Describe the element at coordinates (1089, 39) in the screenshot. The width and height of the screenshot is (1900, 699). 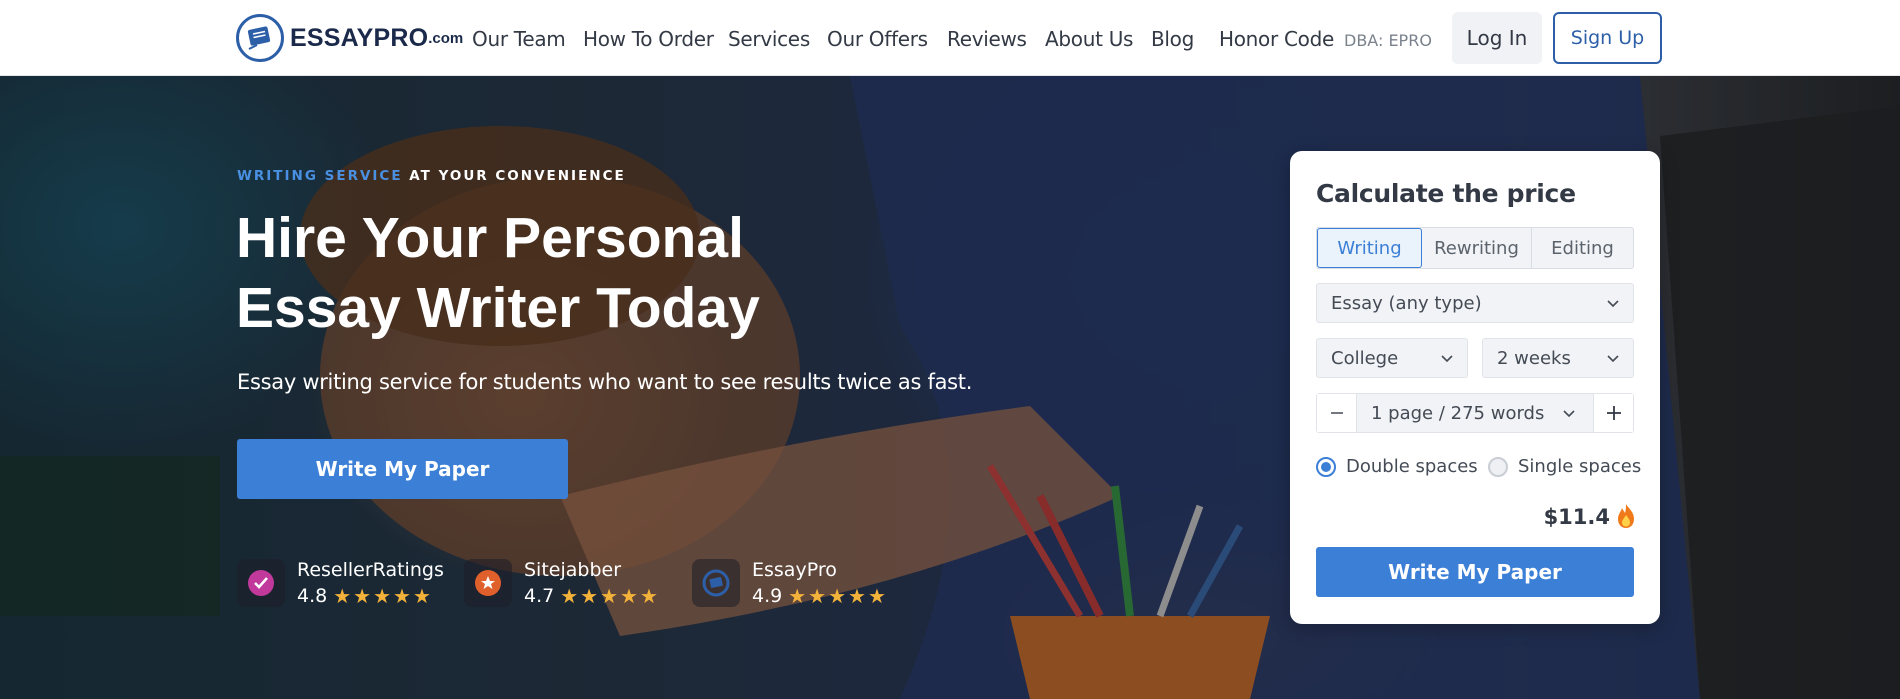
I see `nav-about-us: About Us` at that location.